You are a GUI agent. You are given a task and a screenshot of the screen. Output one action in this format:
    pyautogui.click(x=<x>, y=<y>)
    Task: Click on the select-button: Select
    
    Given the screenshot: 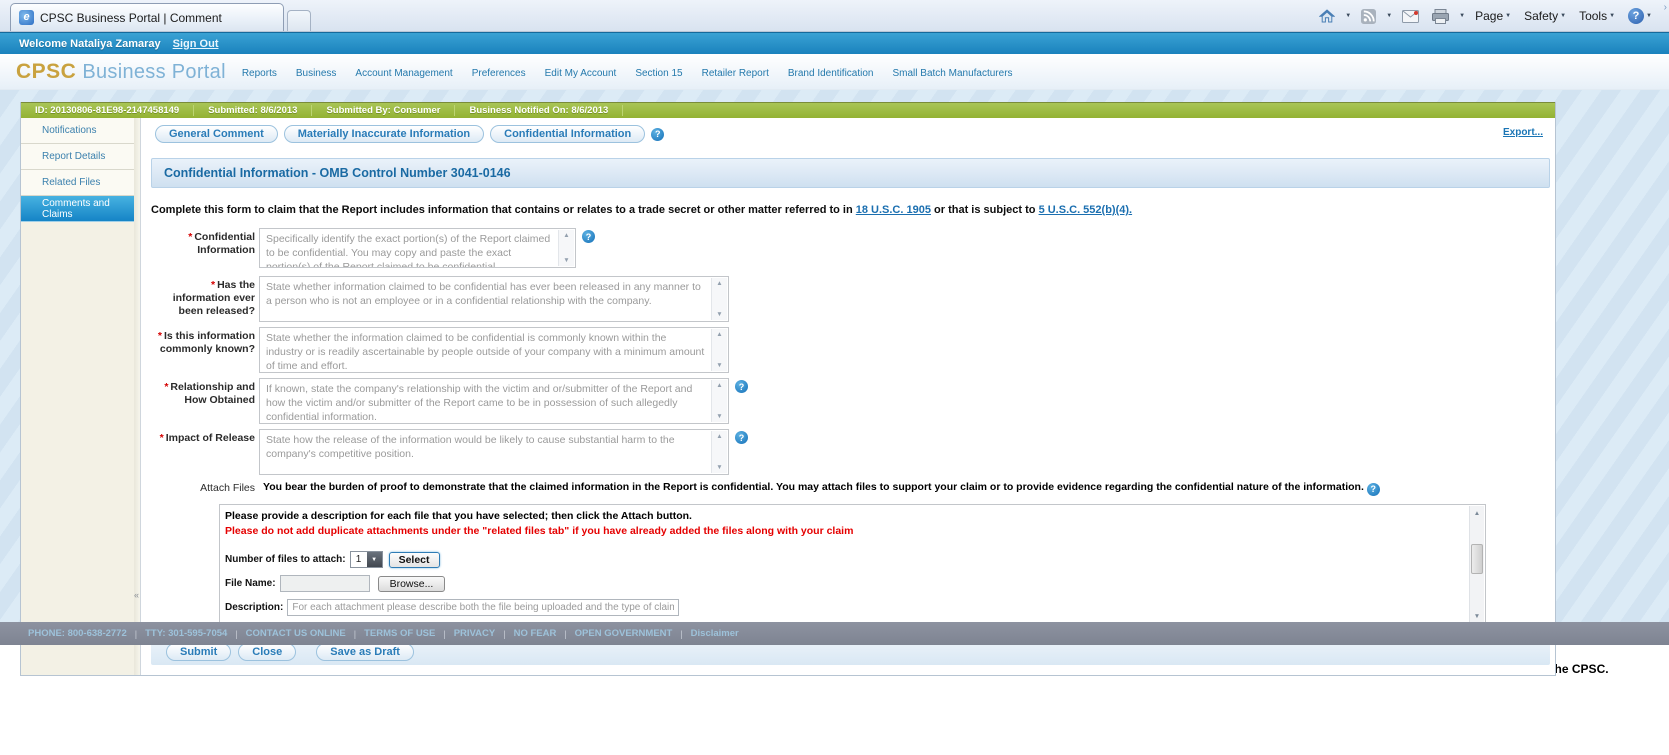 What is the action you would take?
    pyautogui.click(x=414, y=559)
    